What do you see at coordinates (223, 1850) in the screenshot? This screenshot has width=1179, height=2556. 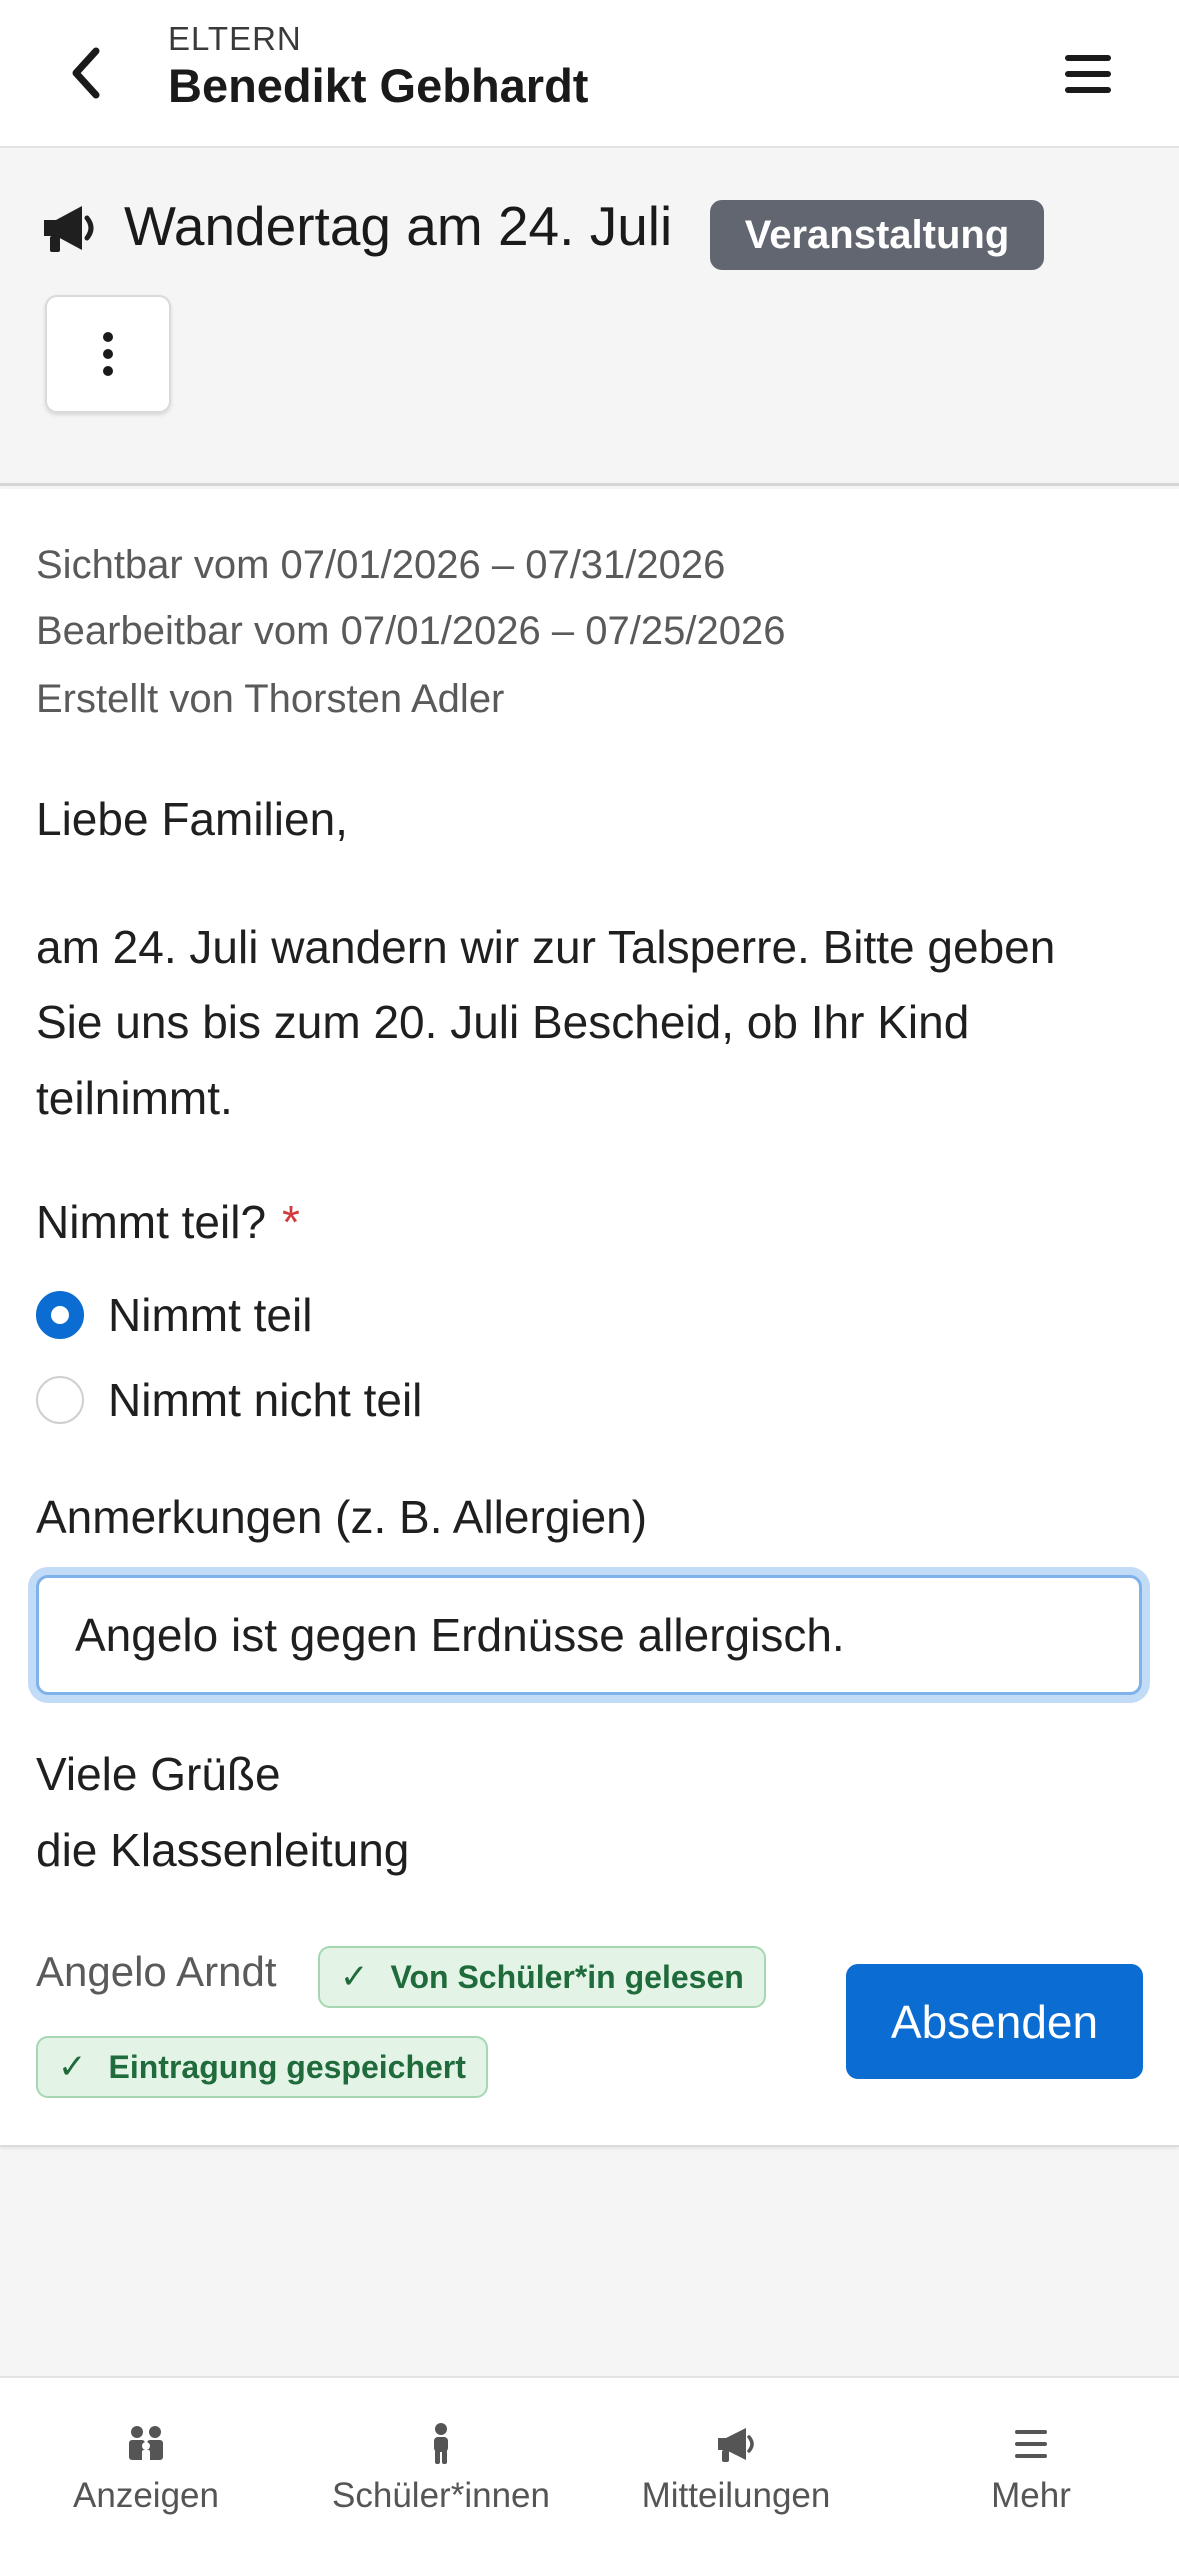 I see `closing-line: die Klassenleitung` at bounding box center [223, 1850].